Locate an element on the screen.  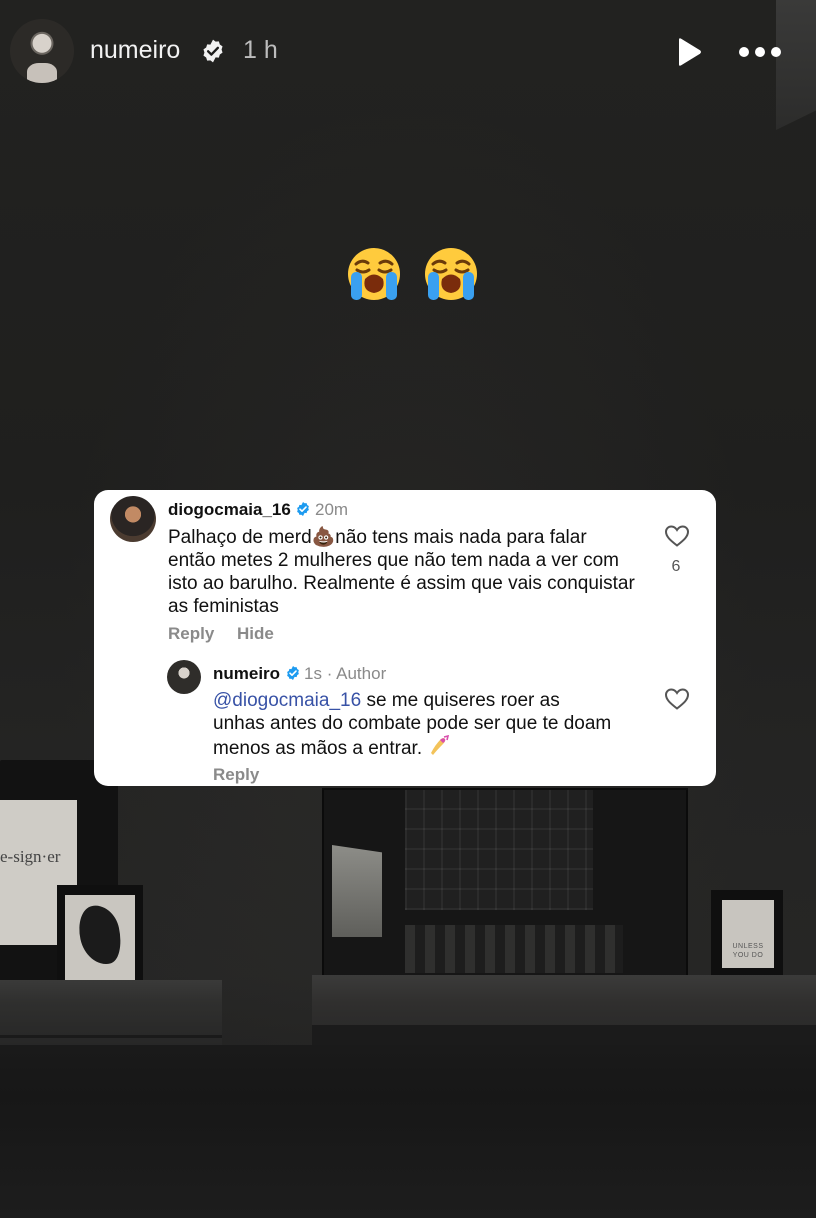
reply-meta: 1s · Author is located at coordinates (345, 673).